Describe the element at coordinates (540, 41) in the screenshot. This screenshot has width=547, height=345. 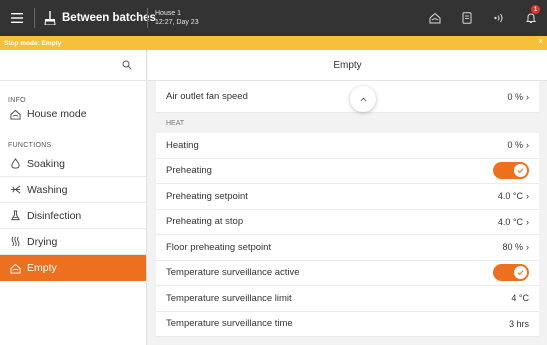
I see `close-icon: ×` at that location.